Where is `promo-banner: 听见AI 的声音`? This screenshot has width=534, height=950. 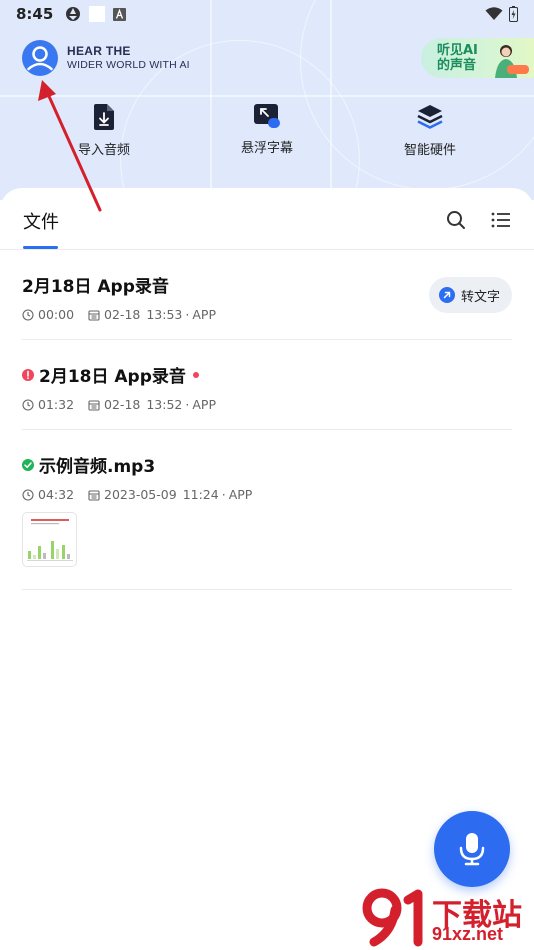
promo-banner: 听见AI 的声音 is located at coordinates (477, 58).